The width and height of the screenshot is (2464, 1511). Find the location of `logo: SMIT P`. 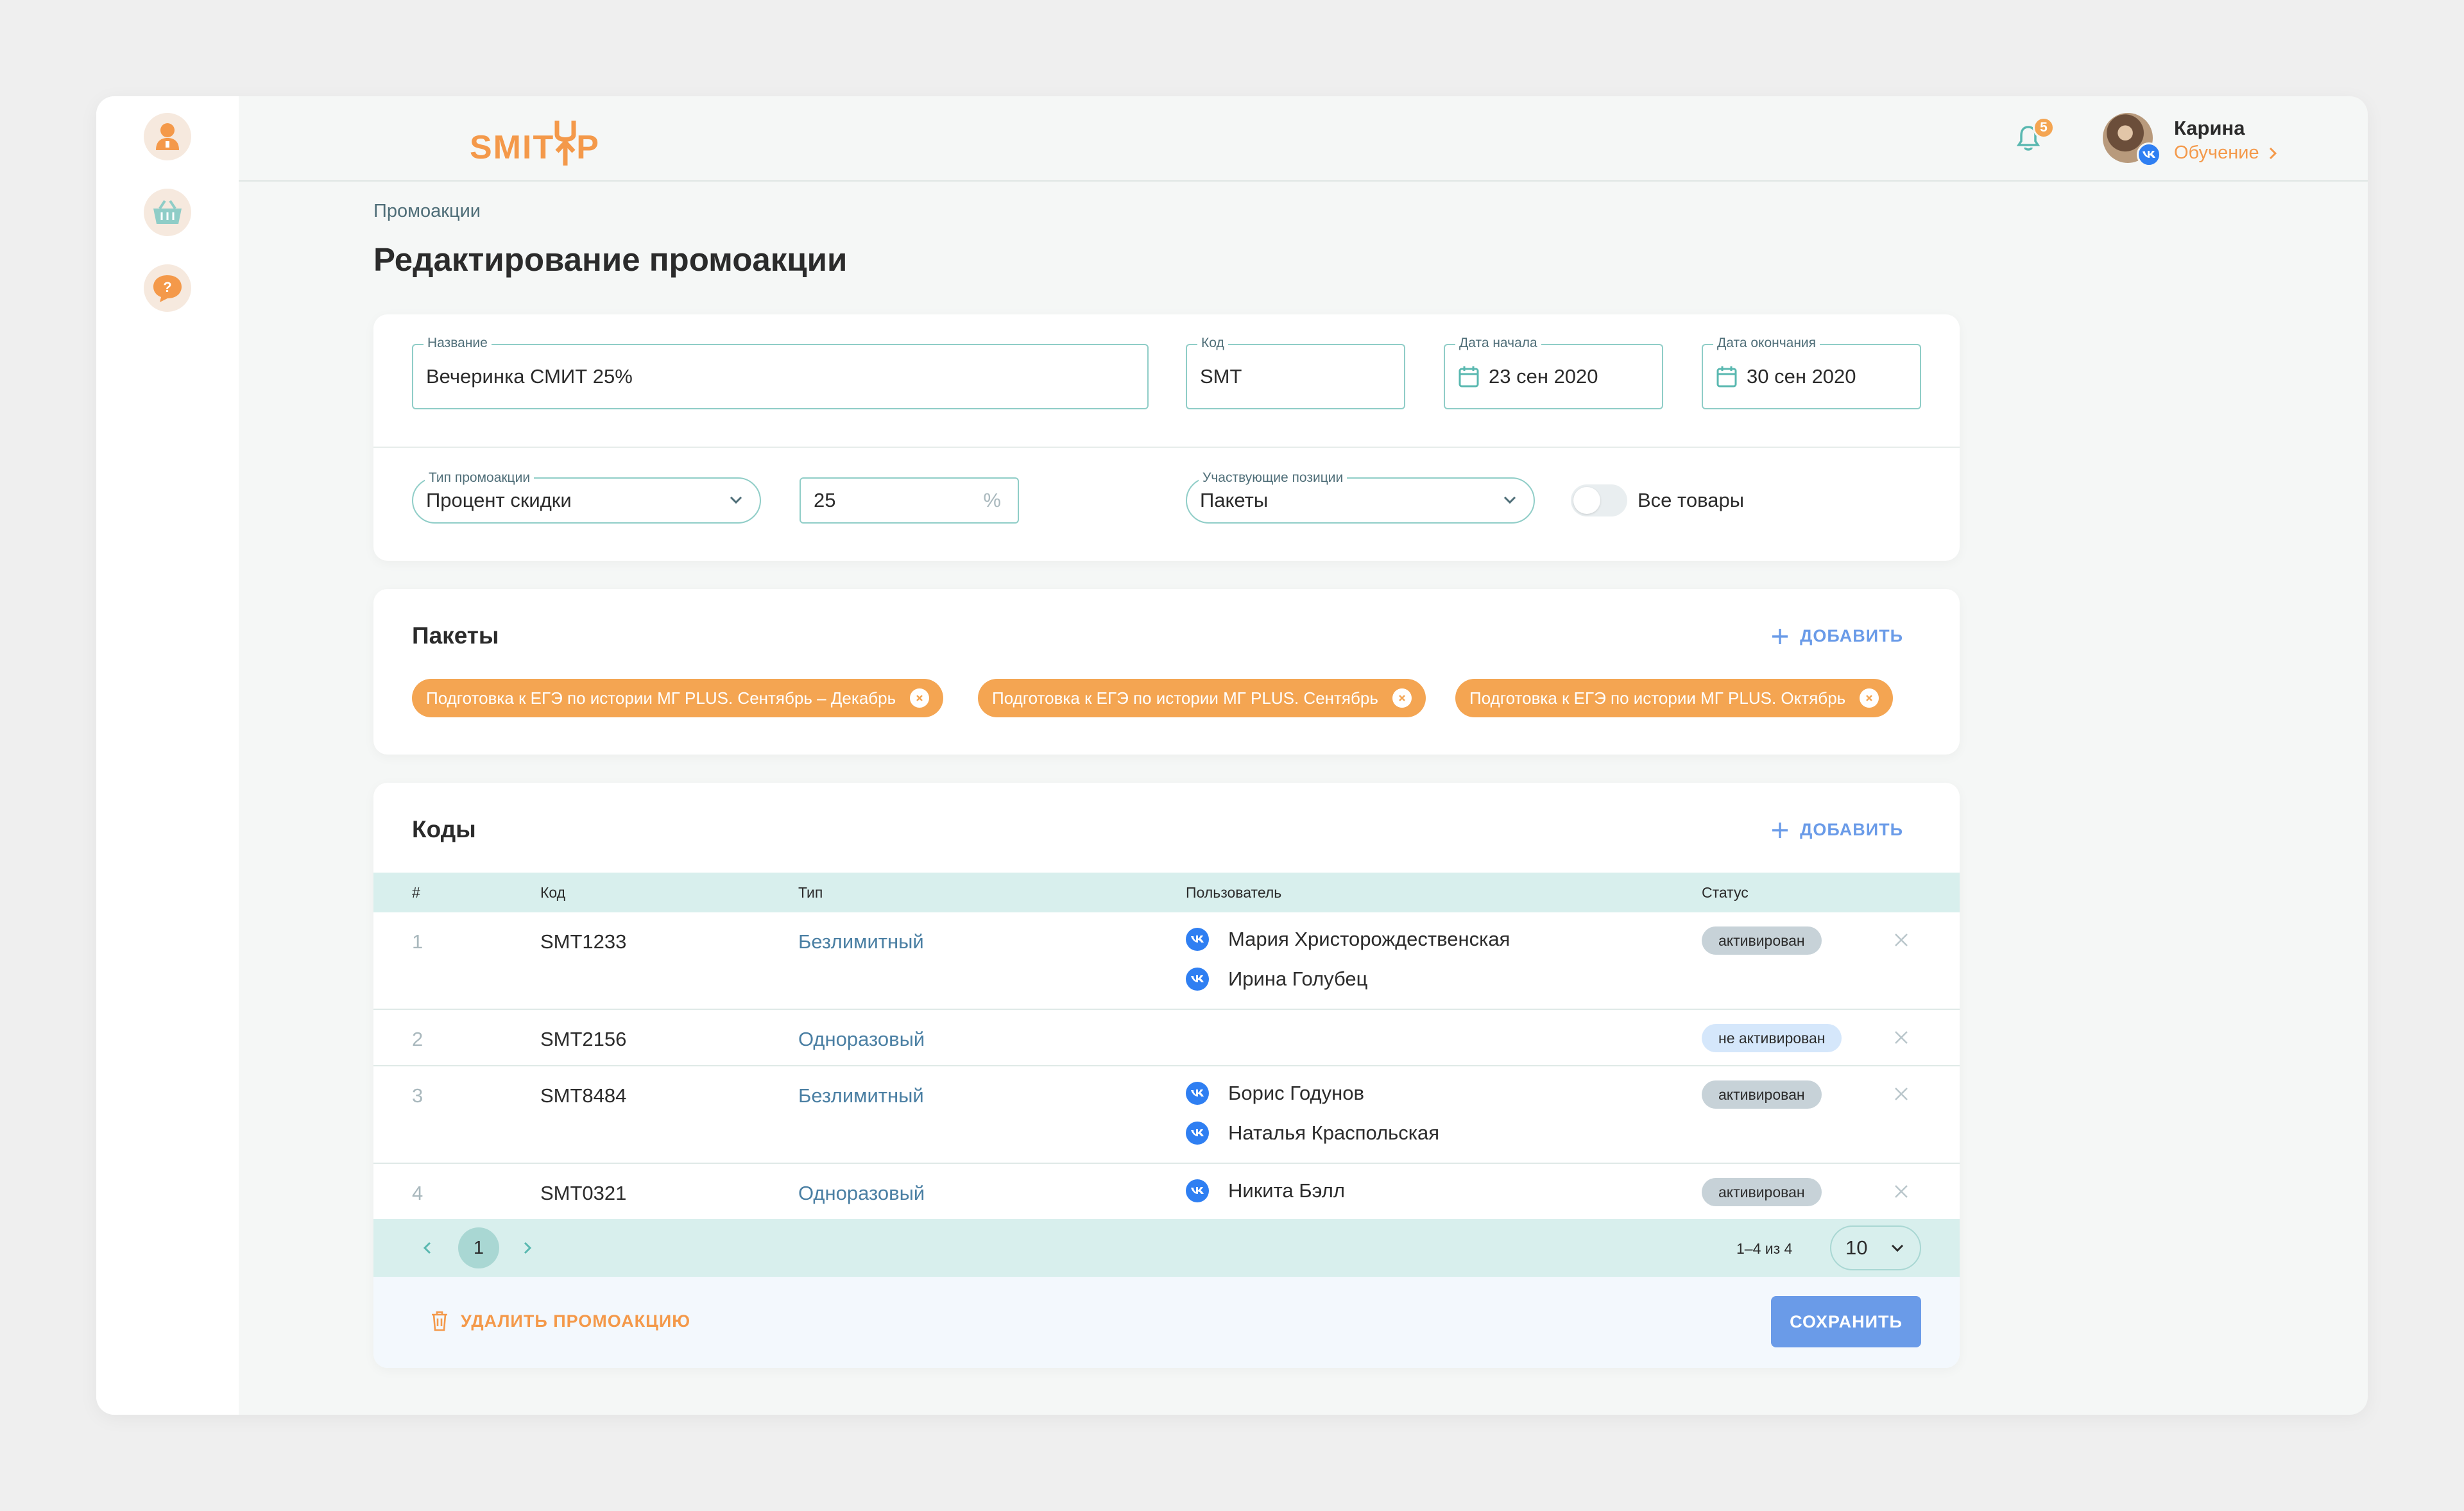

logo: SMIT P is located at coordinates (535, 141).